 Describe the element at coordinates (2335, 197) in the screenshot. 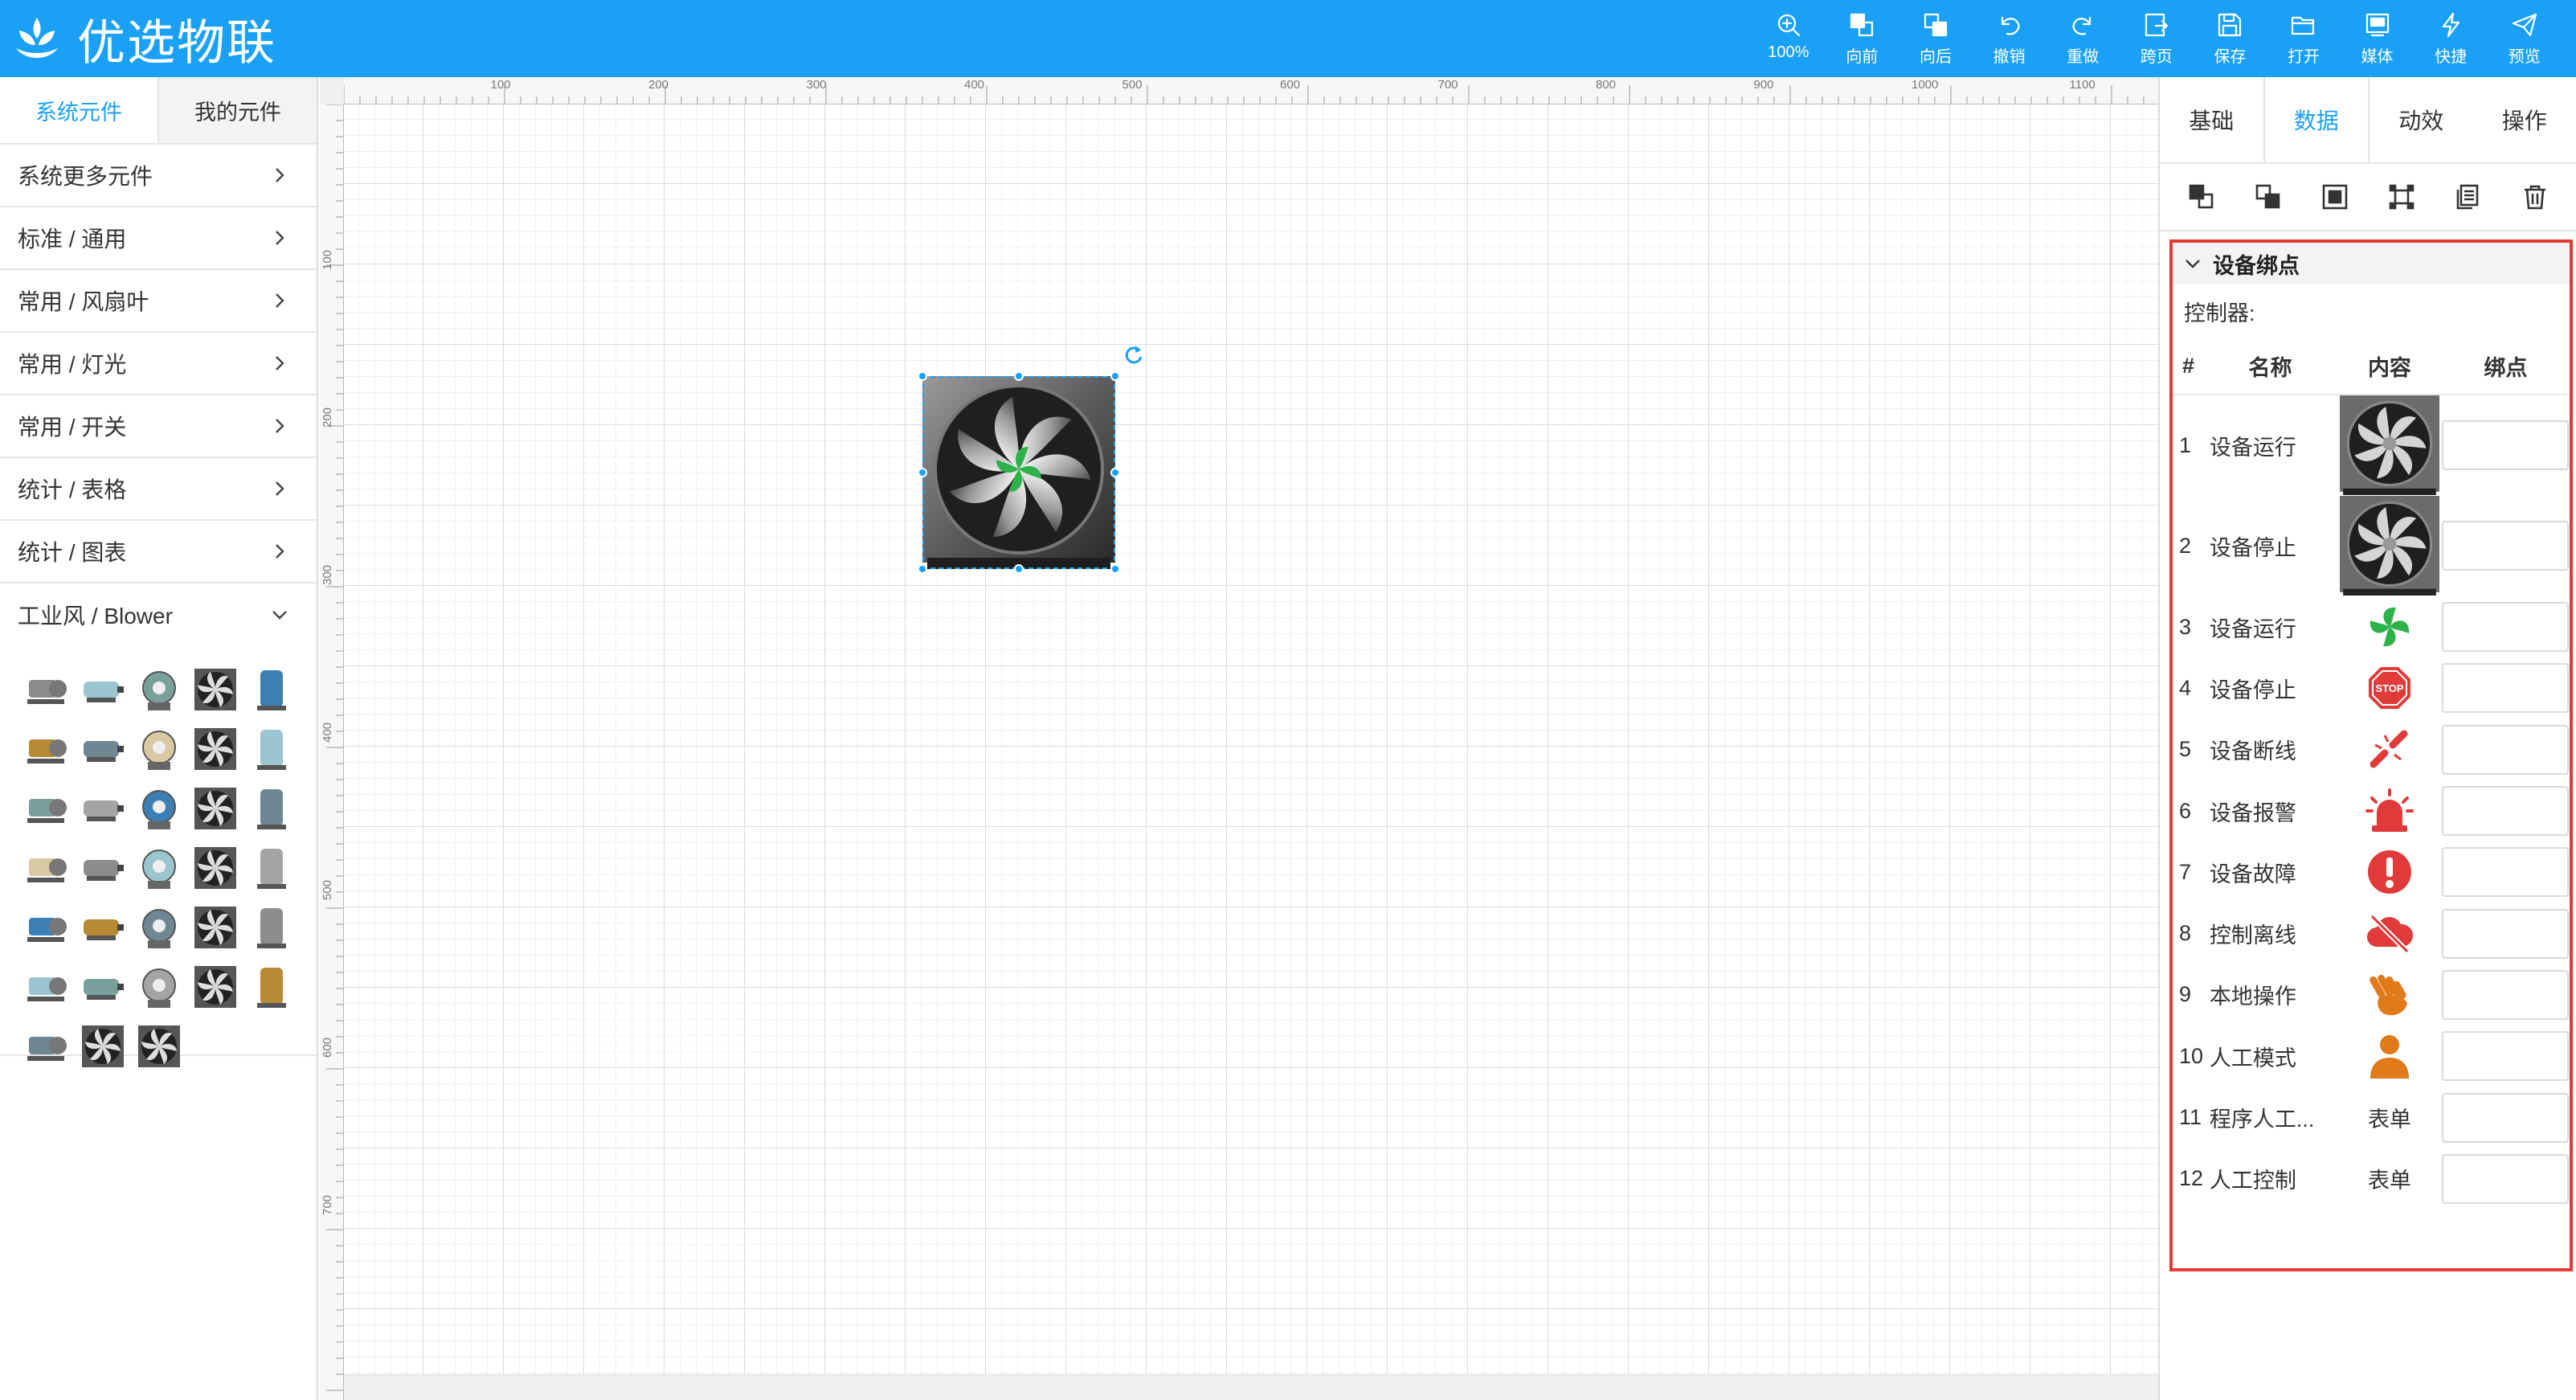

I see `group-button` at that location.